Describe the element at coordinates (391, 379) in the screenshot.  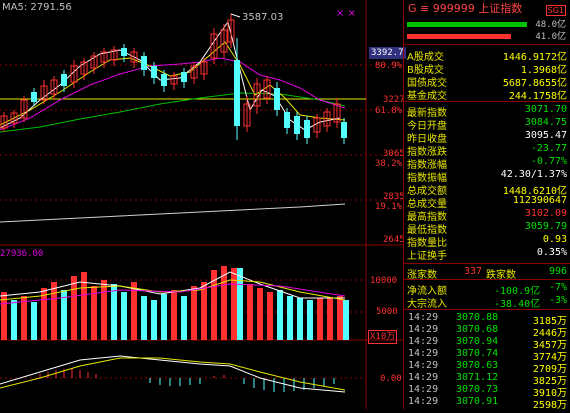
I see `axis-macd-zero: 0.00` at that location.